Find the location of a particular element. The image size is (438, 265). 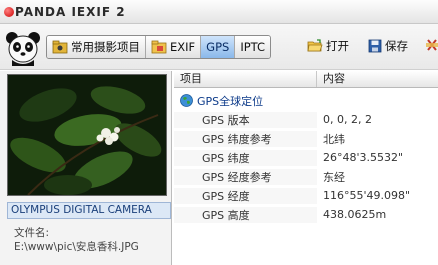

tab-common-photo-items-label: 常用摄影项目 is located at coordinates (105, 47).